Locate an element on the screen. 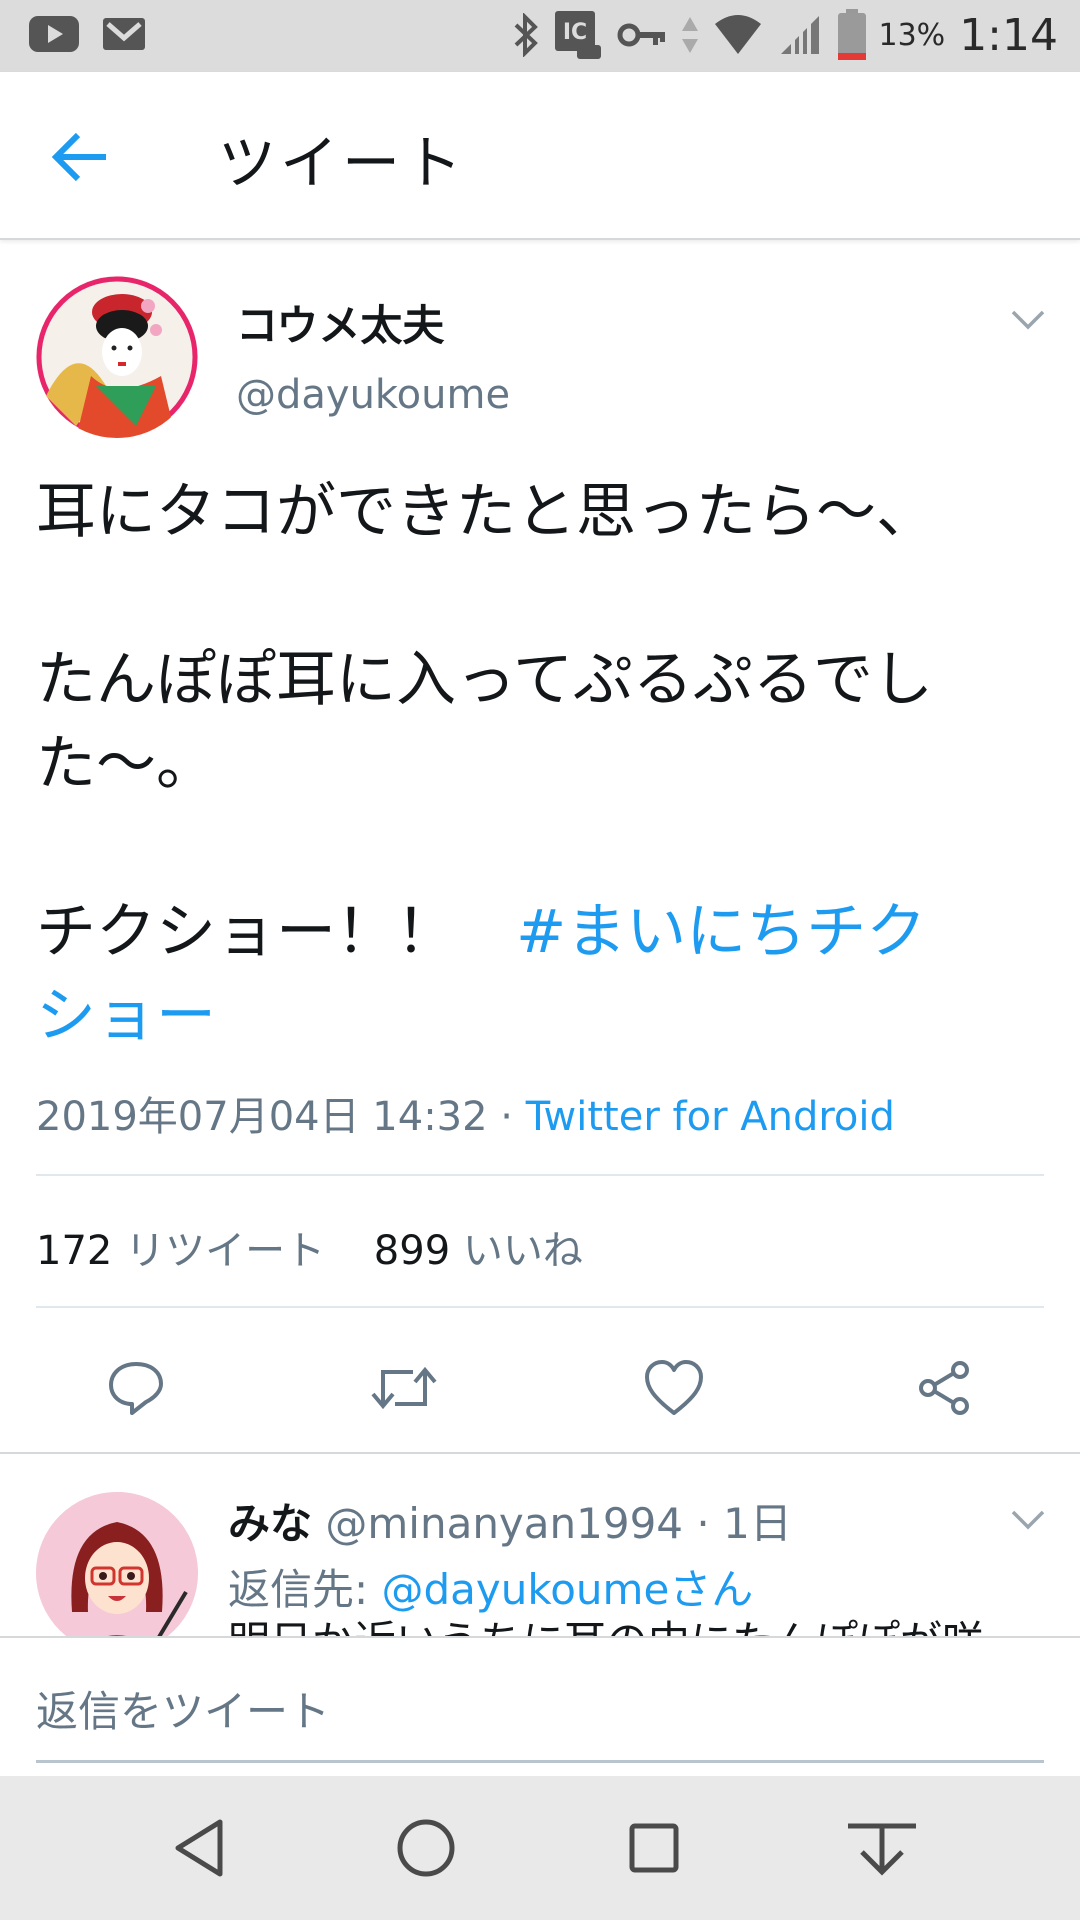  youtube-icon is located at coordinates (54, 34).